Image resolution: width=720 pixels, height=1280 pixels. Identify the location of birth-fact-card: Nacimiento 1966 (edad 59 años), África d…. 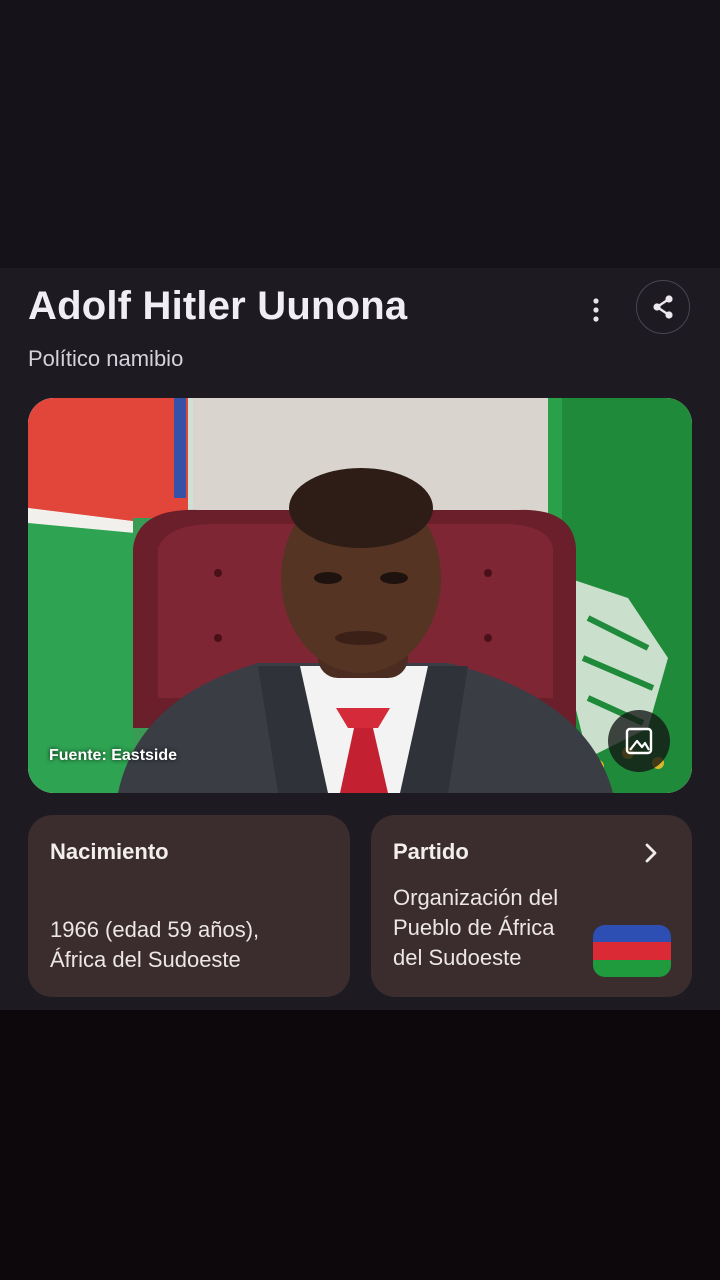
(189, 906).